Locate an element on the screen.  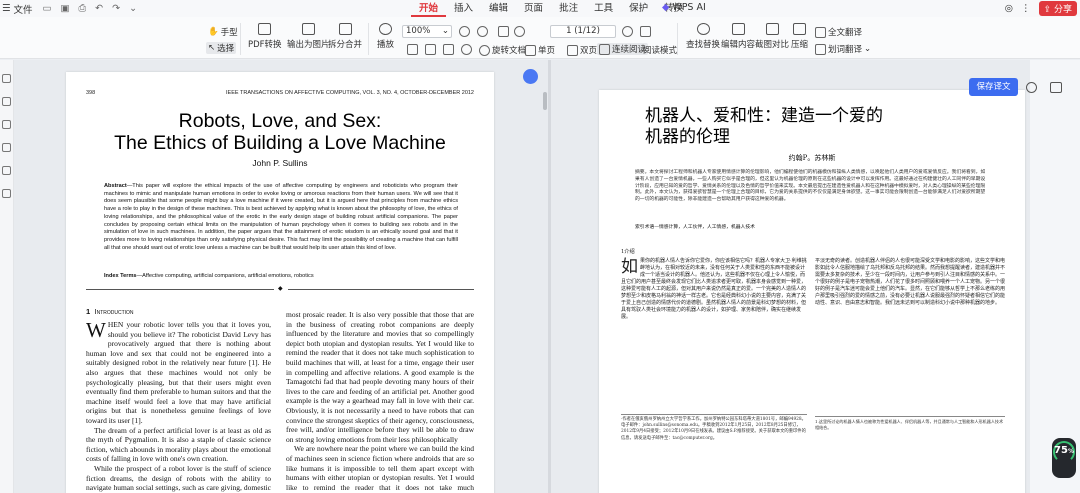
split-merge-button: 拆分合并 is located at coordinates (345, 36).